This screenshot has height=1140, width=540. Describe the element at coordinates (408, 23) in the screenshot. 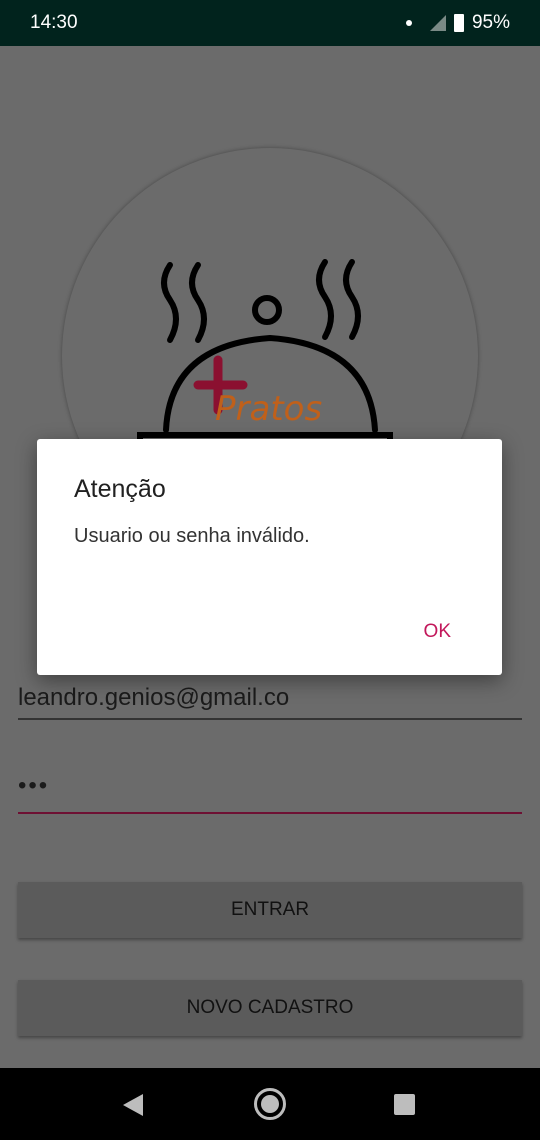

I see `notification-dot-icon` at that location.